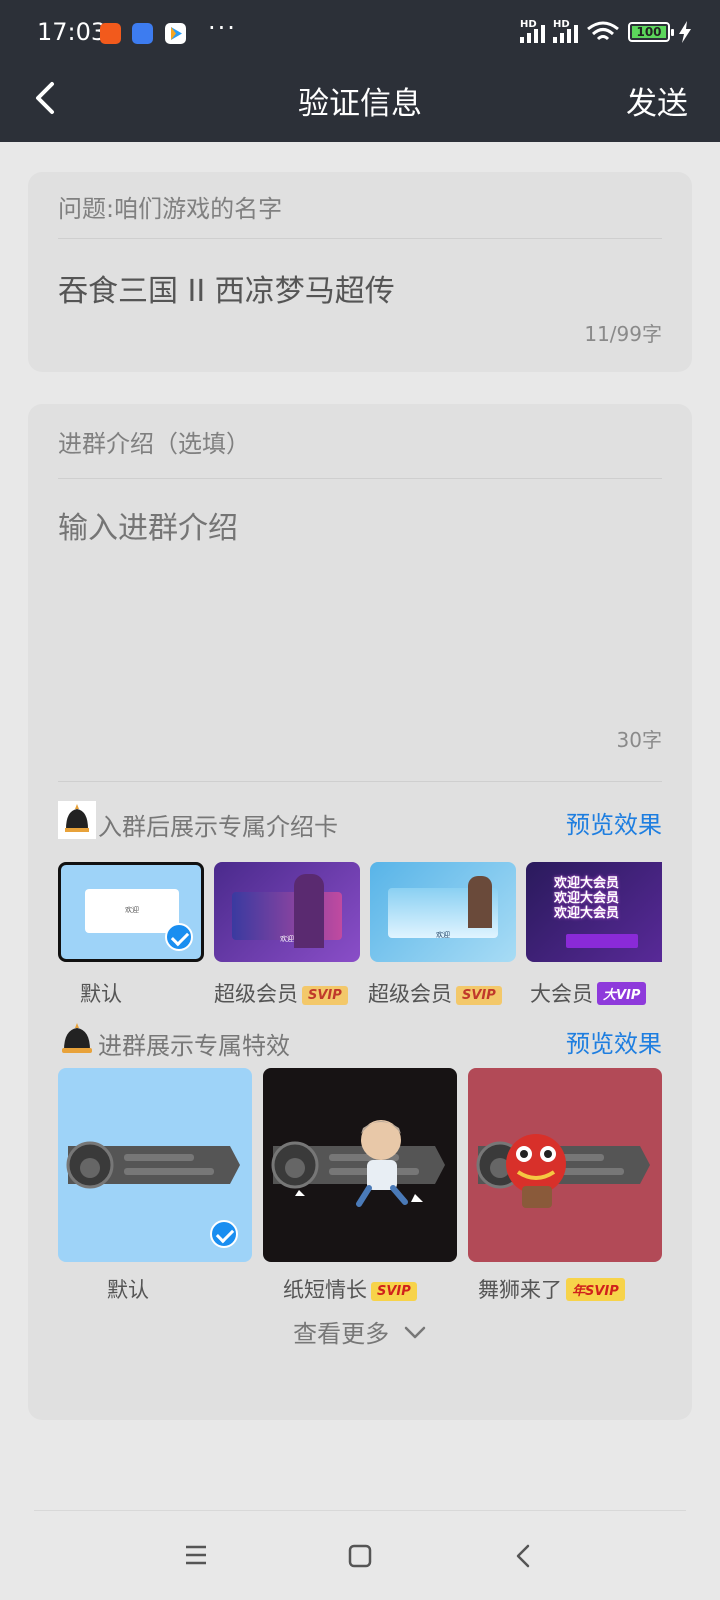 This screenshot has height=1600, width=720. What do you see at coordinates (360, 821) in the screenshot?
I see `intro-card-section-header: 入群后展示专属介绍卡 预览效果` at bounding box center [360, 821].